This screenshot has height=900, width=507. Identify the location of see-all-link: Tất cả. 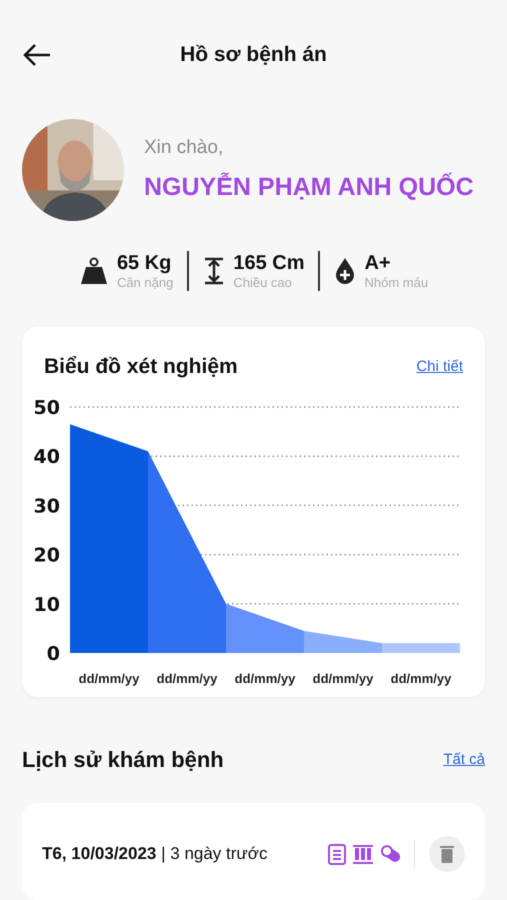
(464, 759).